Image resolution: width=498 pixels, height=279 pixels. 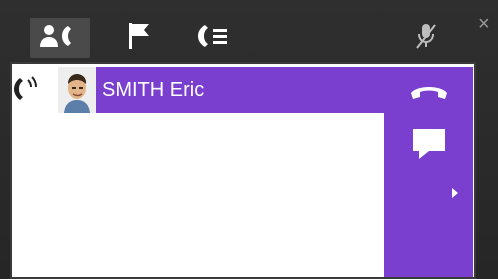 I want to click on flag-tab, so click(x=140, y=38).